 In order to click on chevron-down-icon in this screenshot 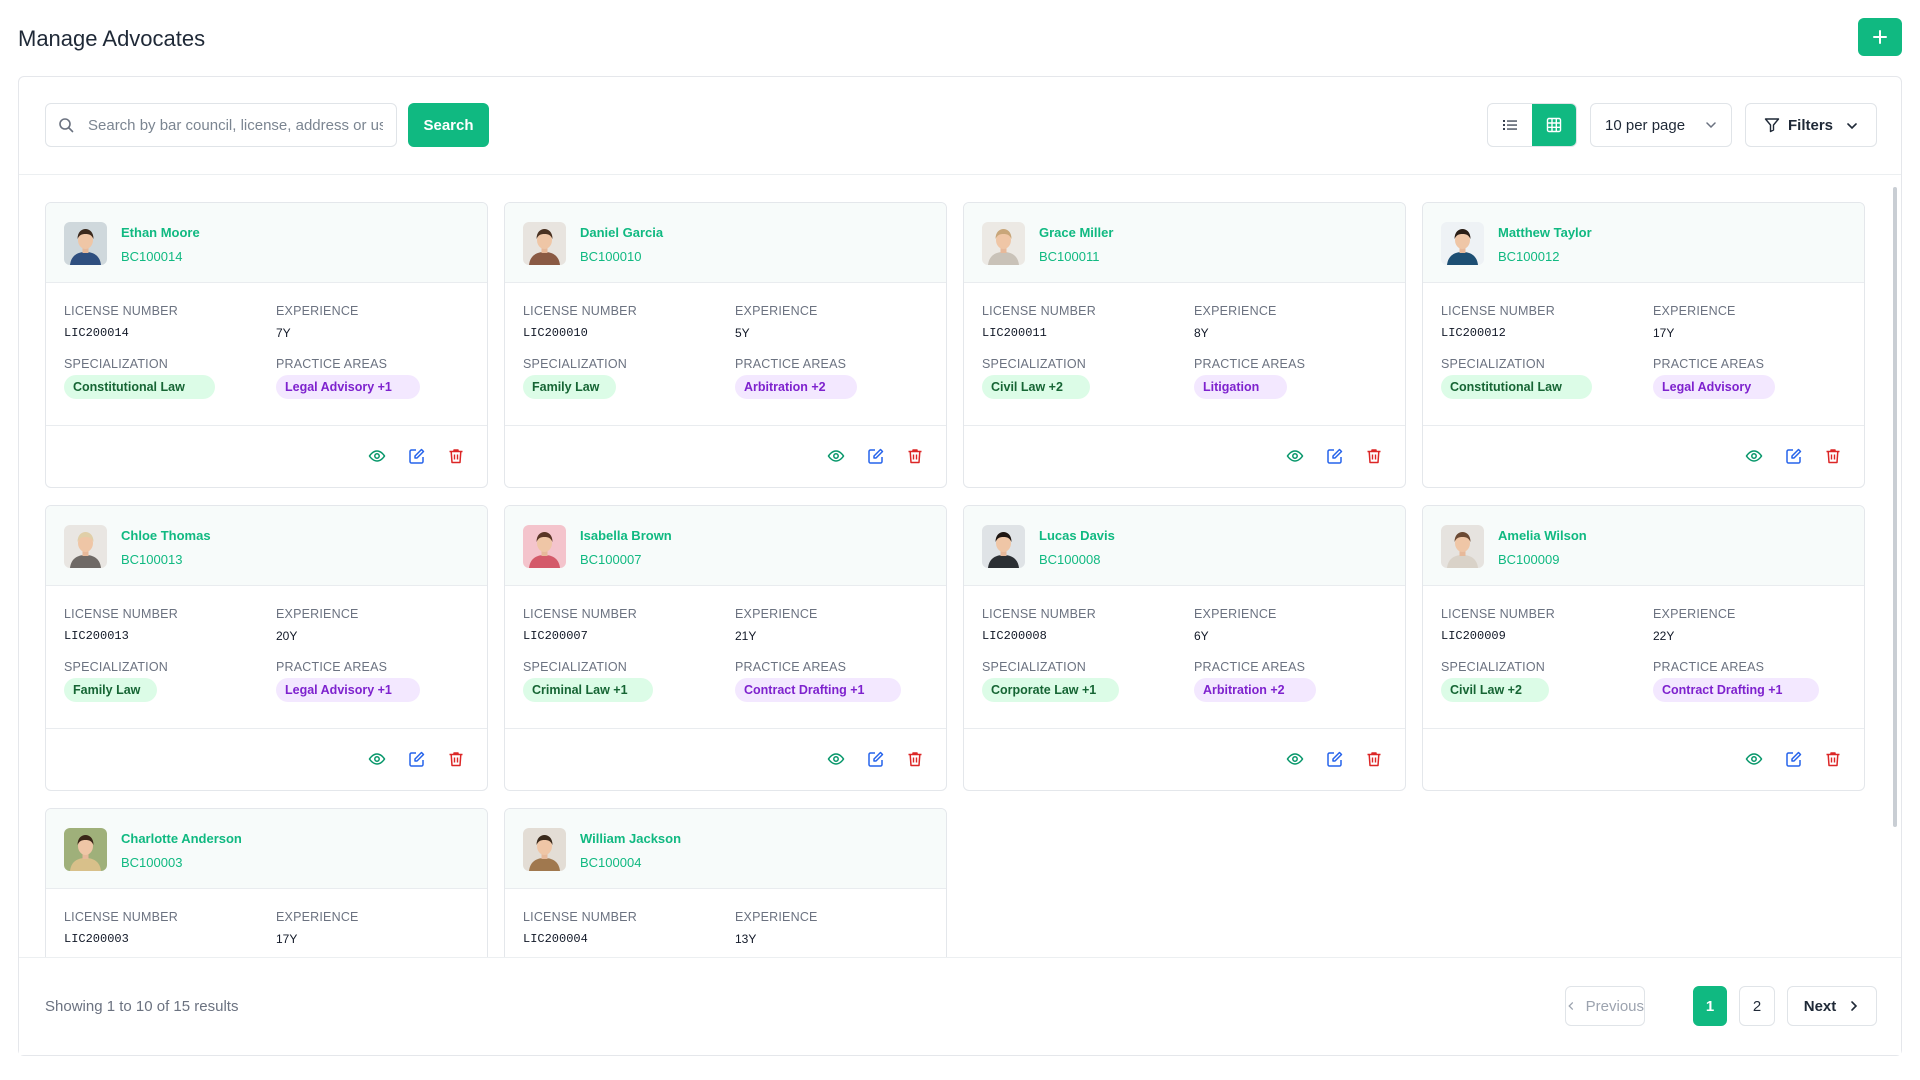, I will do `click(1852, 126)`.